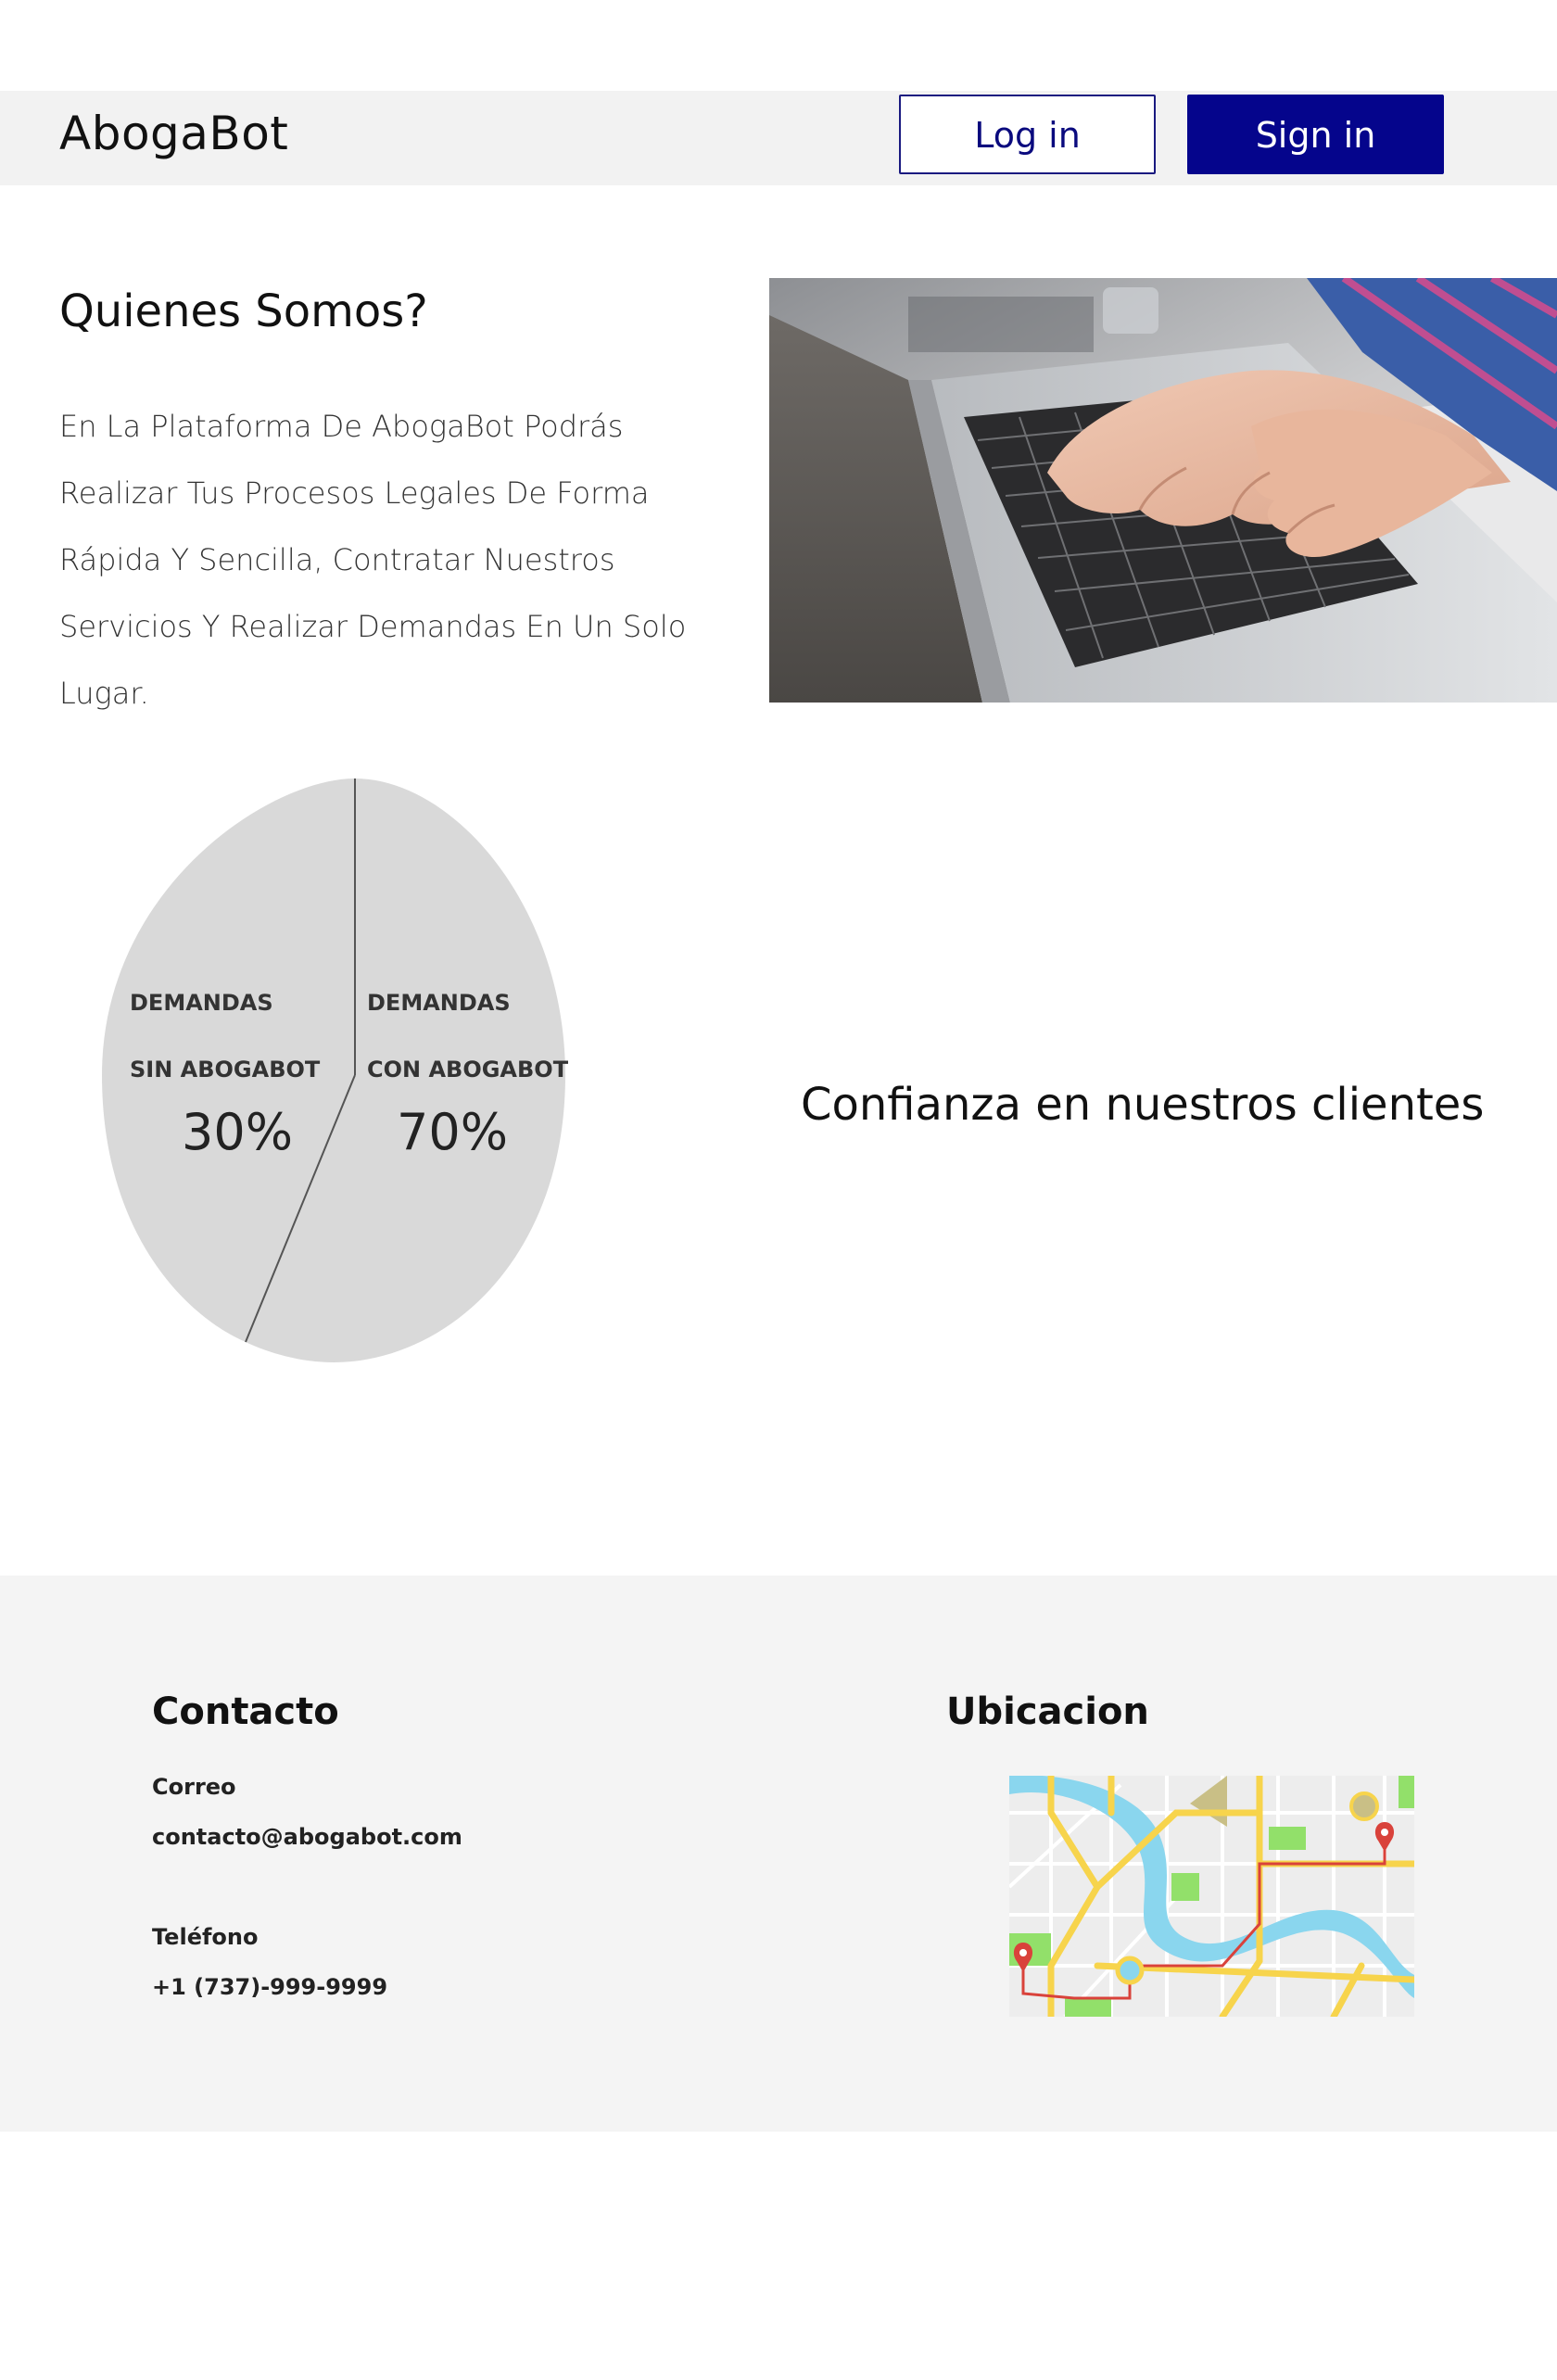  What do you see at coordinates (270, 1987) in the screenshot?
I see `phone-value: +1 (737)-999-9999` at bounding box center [270, 1987].